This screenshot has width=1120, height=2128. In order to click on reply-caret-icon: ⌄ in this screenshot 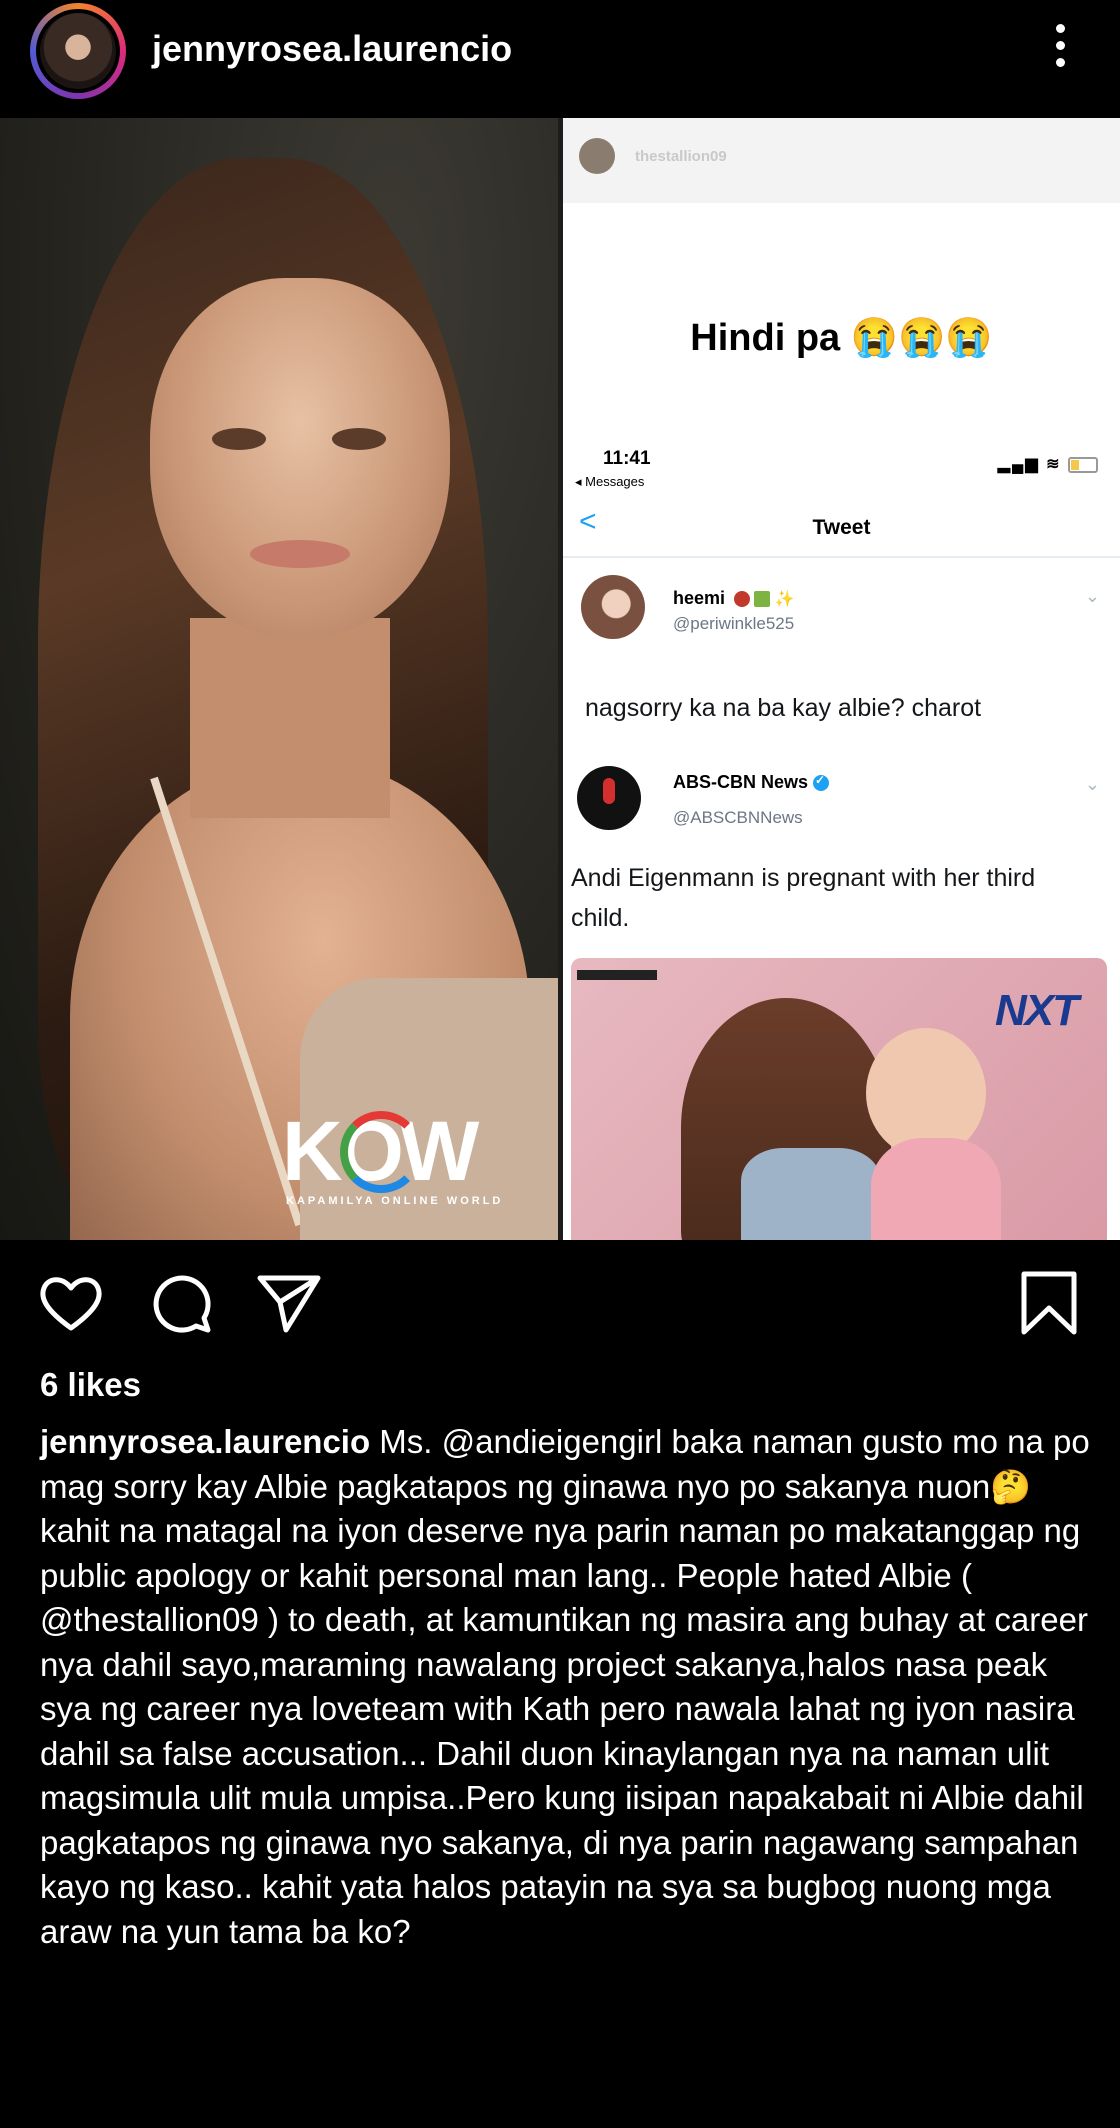, I will do `click(1092, 596)`.